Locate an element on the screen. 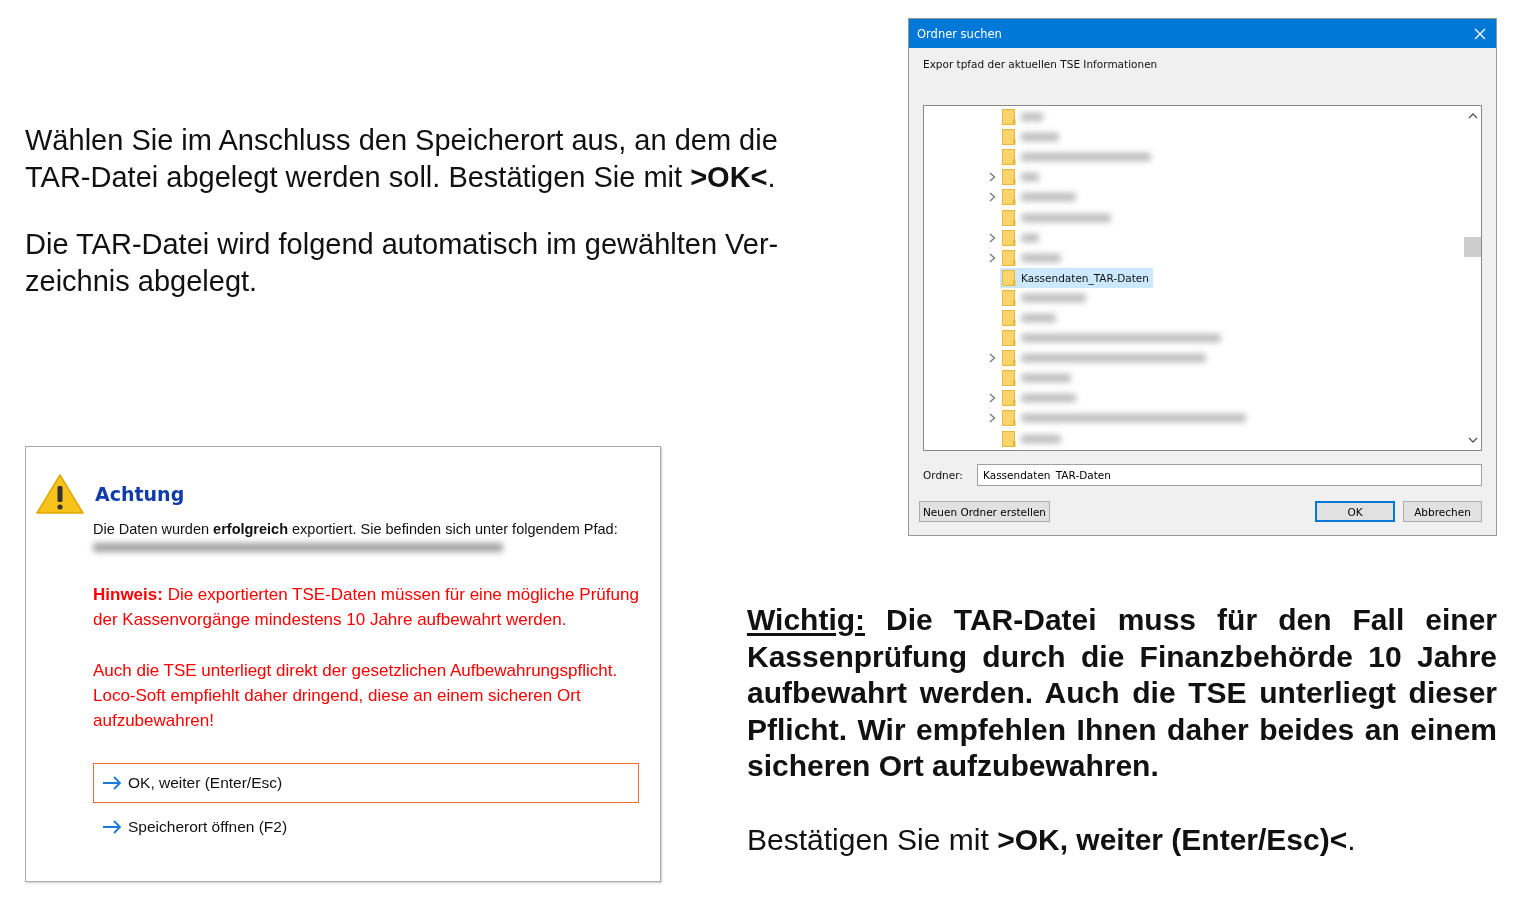  instruction-text: Wählen Sie im Anschluss den Speicherort aus, an dem die TAR-Datei abgelegt werden soll. Bestätigen Sie mit >OK<. is located at coordinates (402, 159).